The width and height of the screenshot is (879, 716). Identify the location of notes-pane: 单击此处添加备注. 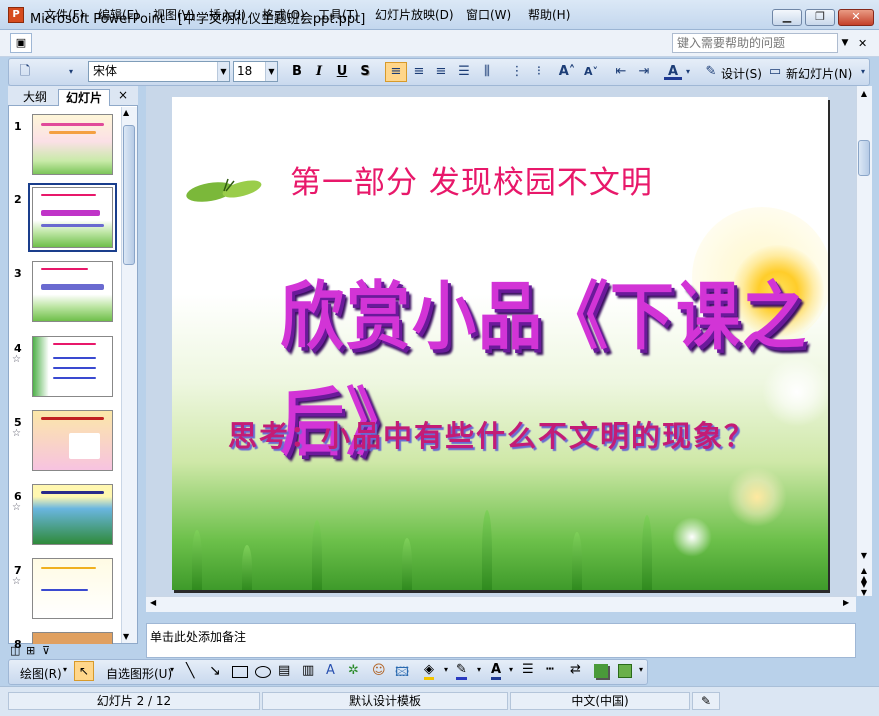
(501, 640).